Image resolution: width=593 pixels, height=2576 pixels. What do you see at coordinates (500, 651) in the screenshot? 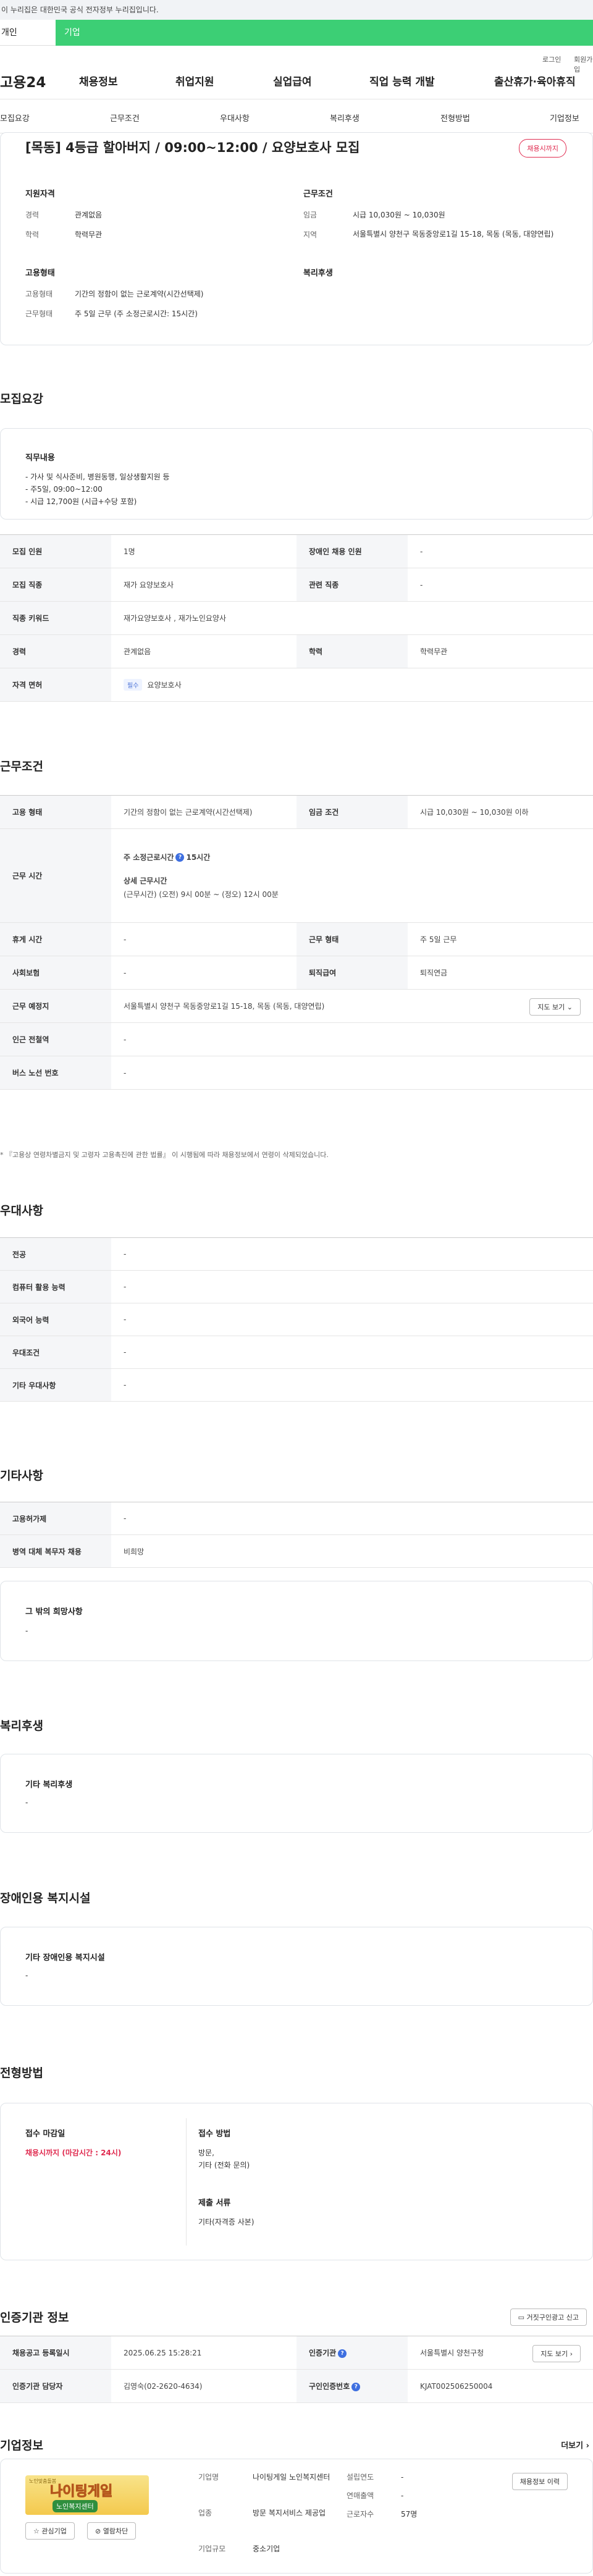
I see `table-cell: 학력무관` at bounding box center [500, 651].